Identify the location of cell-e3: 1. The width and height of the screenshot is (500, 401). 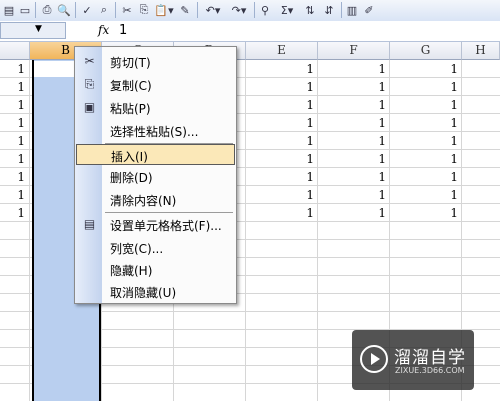
(308, 105).